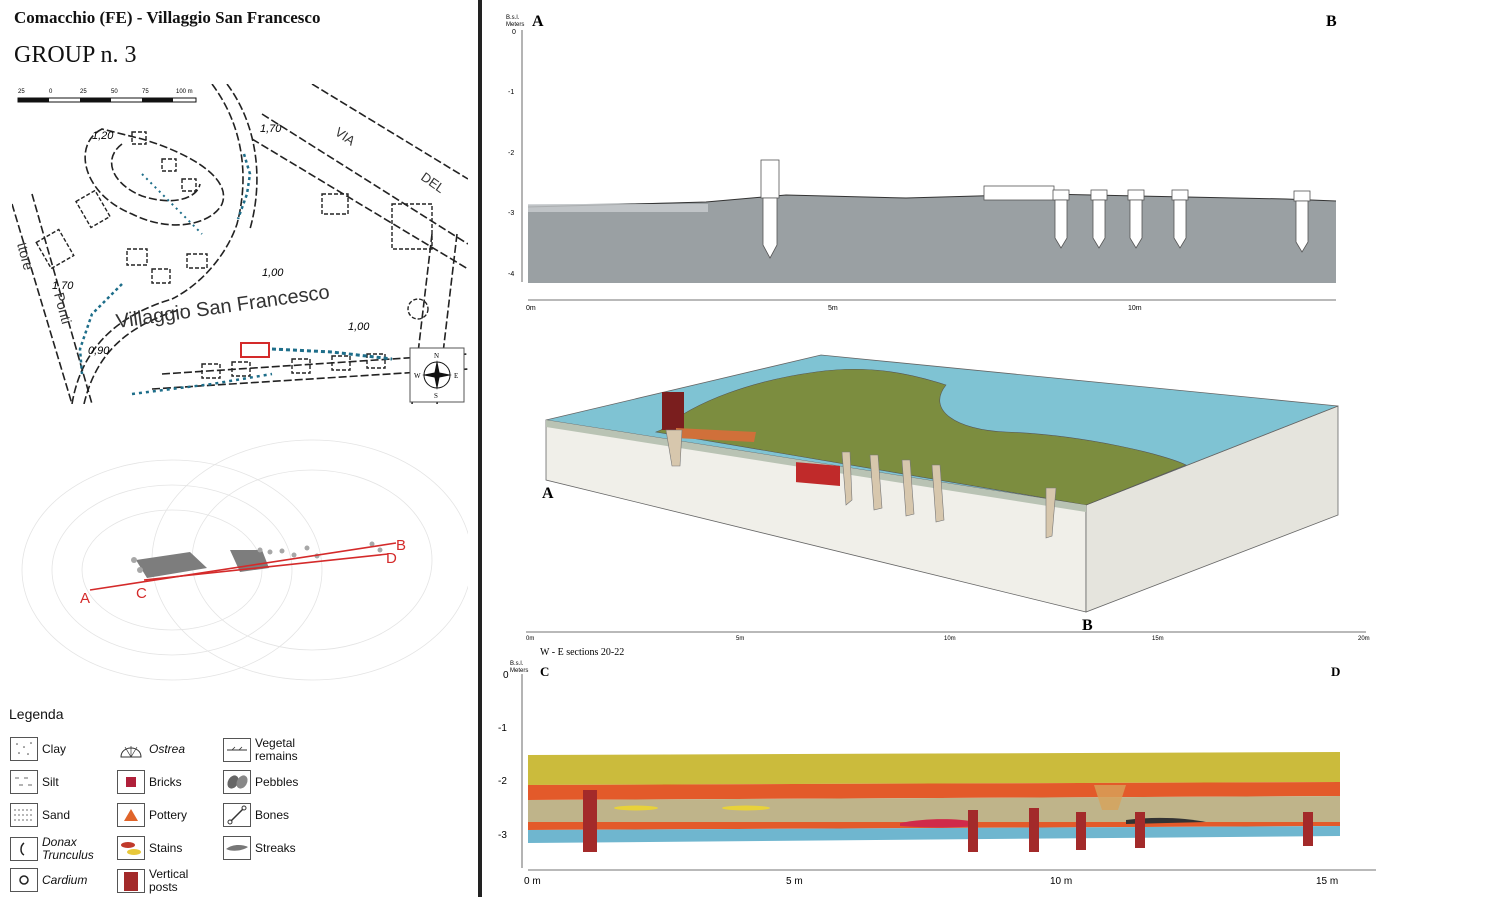 This screenshot has width=1492, height=897. I want to click on streaks-icon, so click(237, 848).